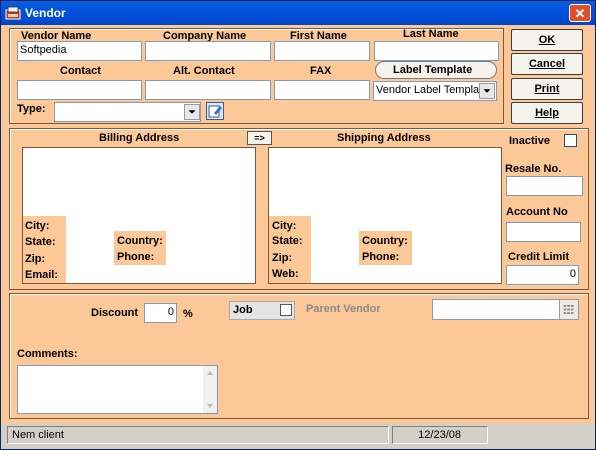 This screenshot has height=450, width=596. What do you see at coordinates (139, 138) in the screenshot?
I see `billing-address-title: Billing Address` at bounding box center [139, 138].